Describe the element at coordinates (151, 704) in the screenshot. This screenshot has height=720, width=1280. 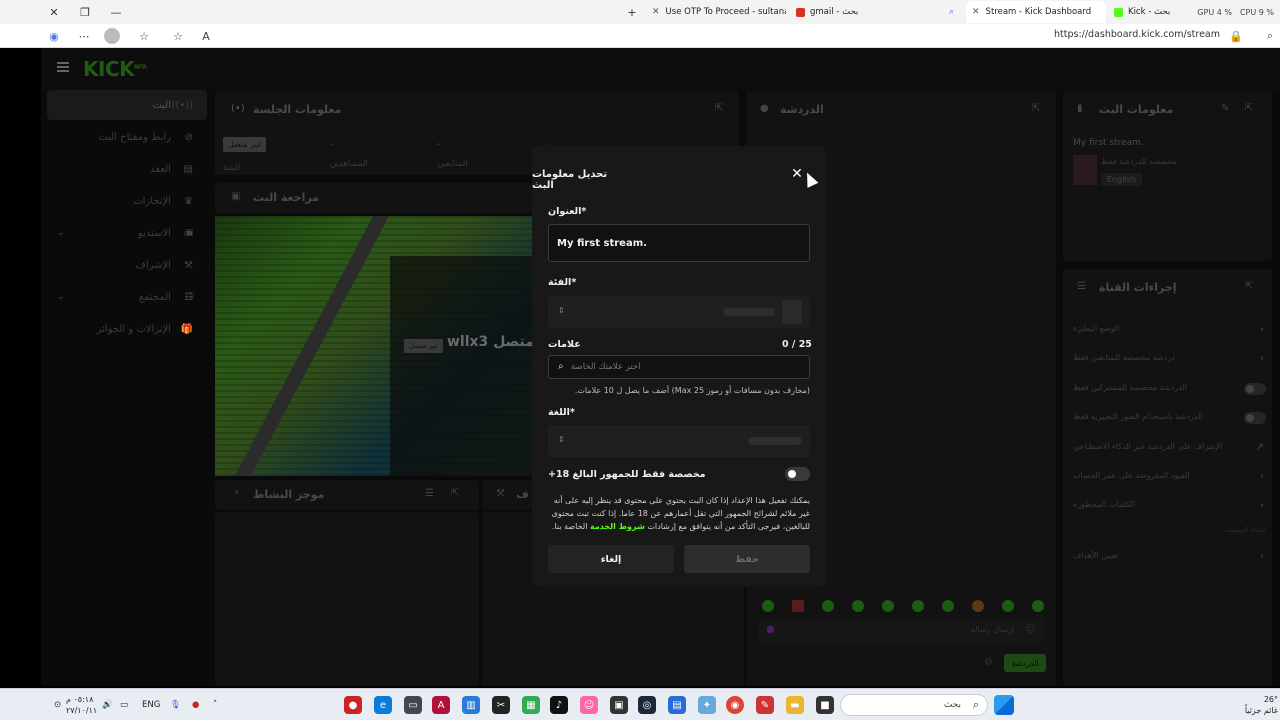
I see `language-indicator: ENG` at that location.